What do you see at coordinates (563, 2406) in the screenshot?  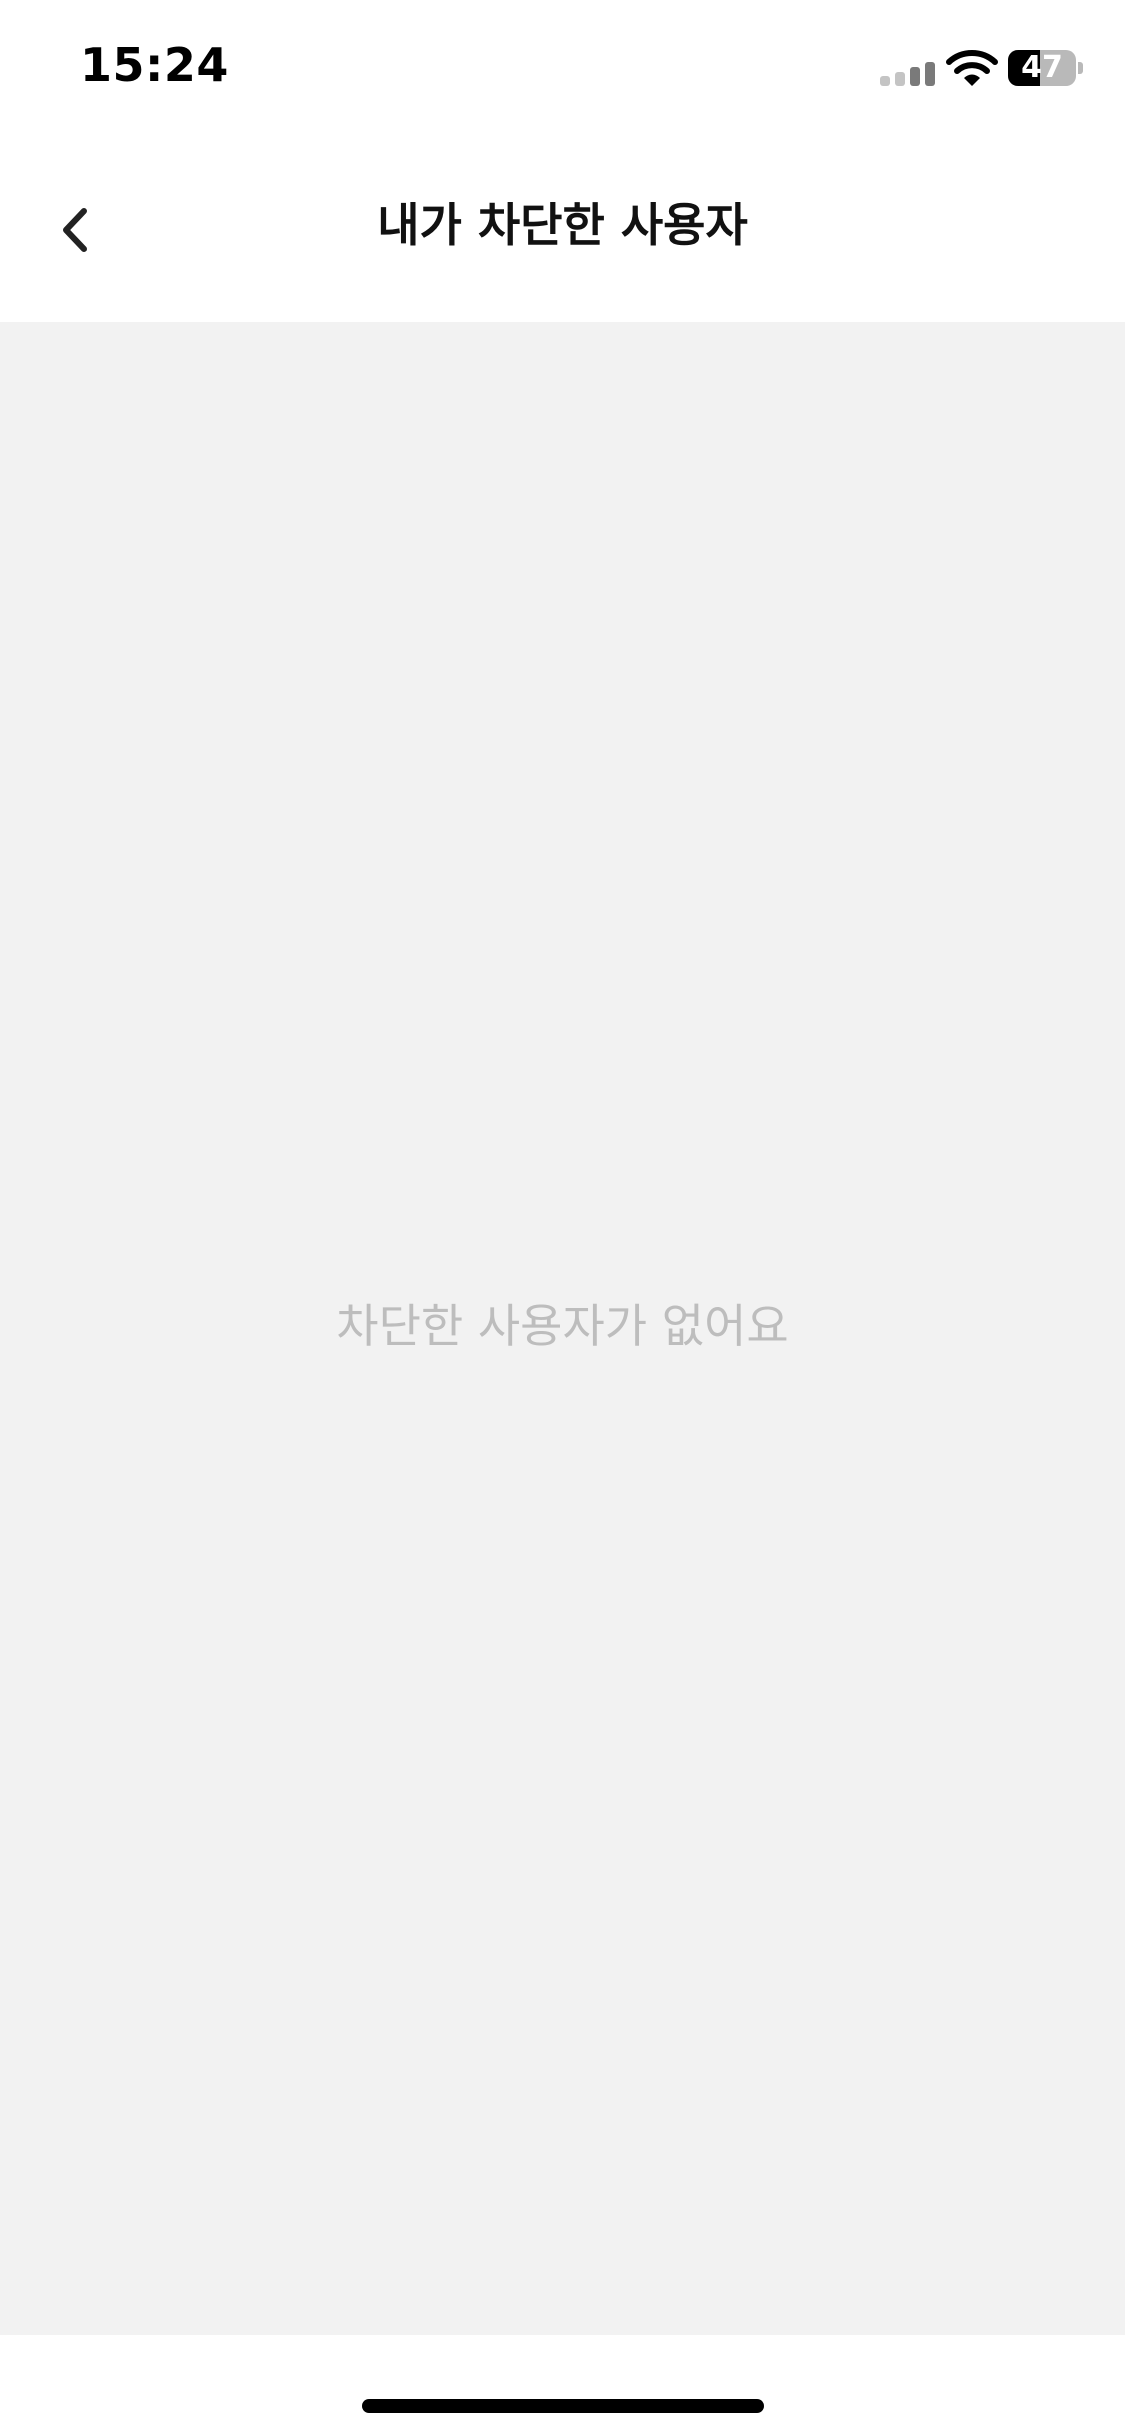 I see `home-indicator` at bounding box center [563, 2406].